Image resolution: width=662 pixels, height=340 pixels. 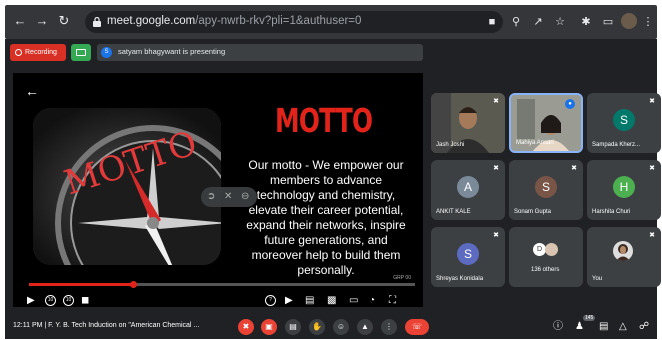 What do you see at coordinates (151, 21) in the screenshot?
I see `url-host: meet.google.com` at bounding box center [151, 21].